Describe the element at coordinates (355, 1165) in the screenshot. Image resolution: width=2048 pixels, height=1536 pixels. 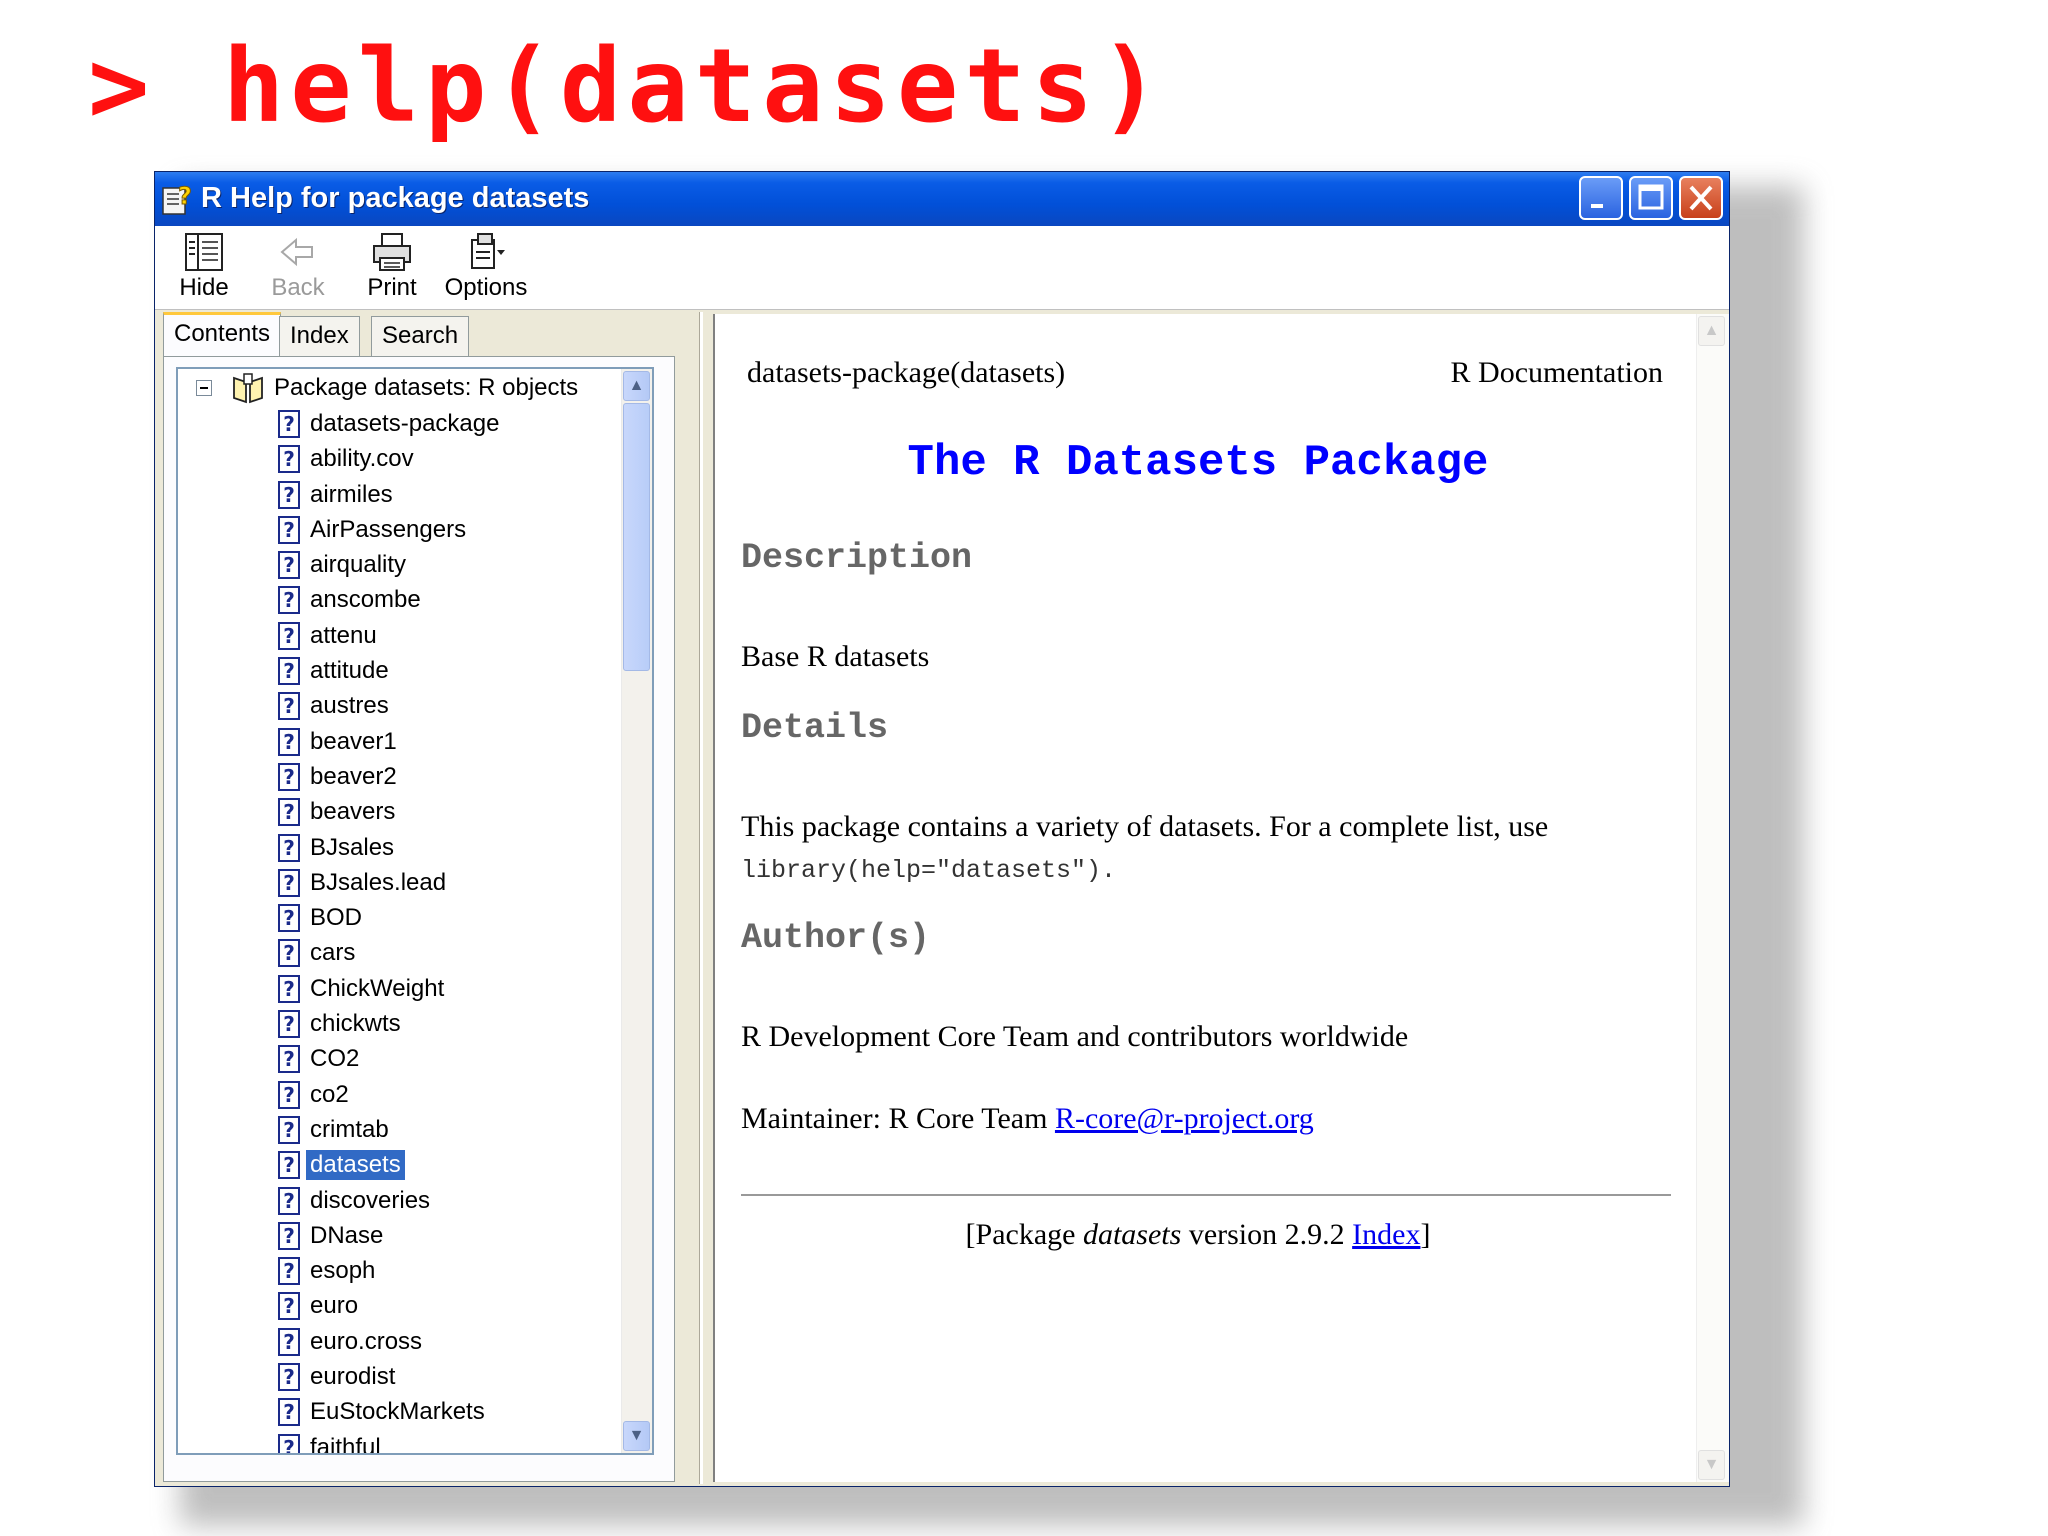
I see `tree-item-label: datasets` at that location.